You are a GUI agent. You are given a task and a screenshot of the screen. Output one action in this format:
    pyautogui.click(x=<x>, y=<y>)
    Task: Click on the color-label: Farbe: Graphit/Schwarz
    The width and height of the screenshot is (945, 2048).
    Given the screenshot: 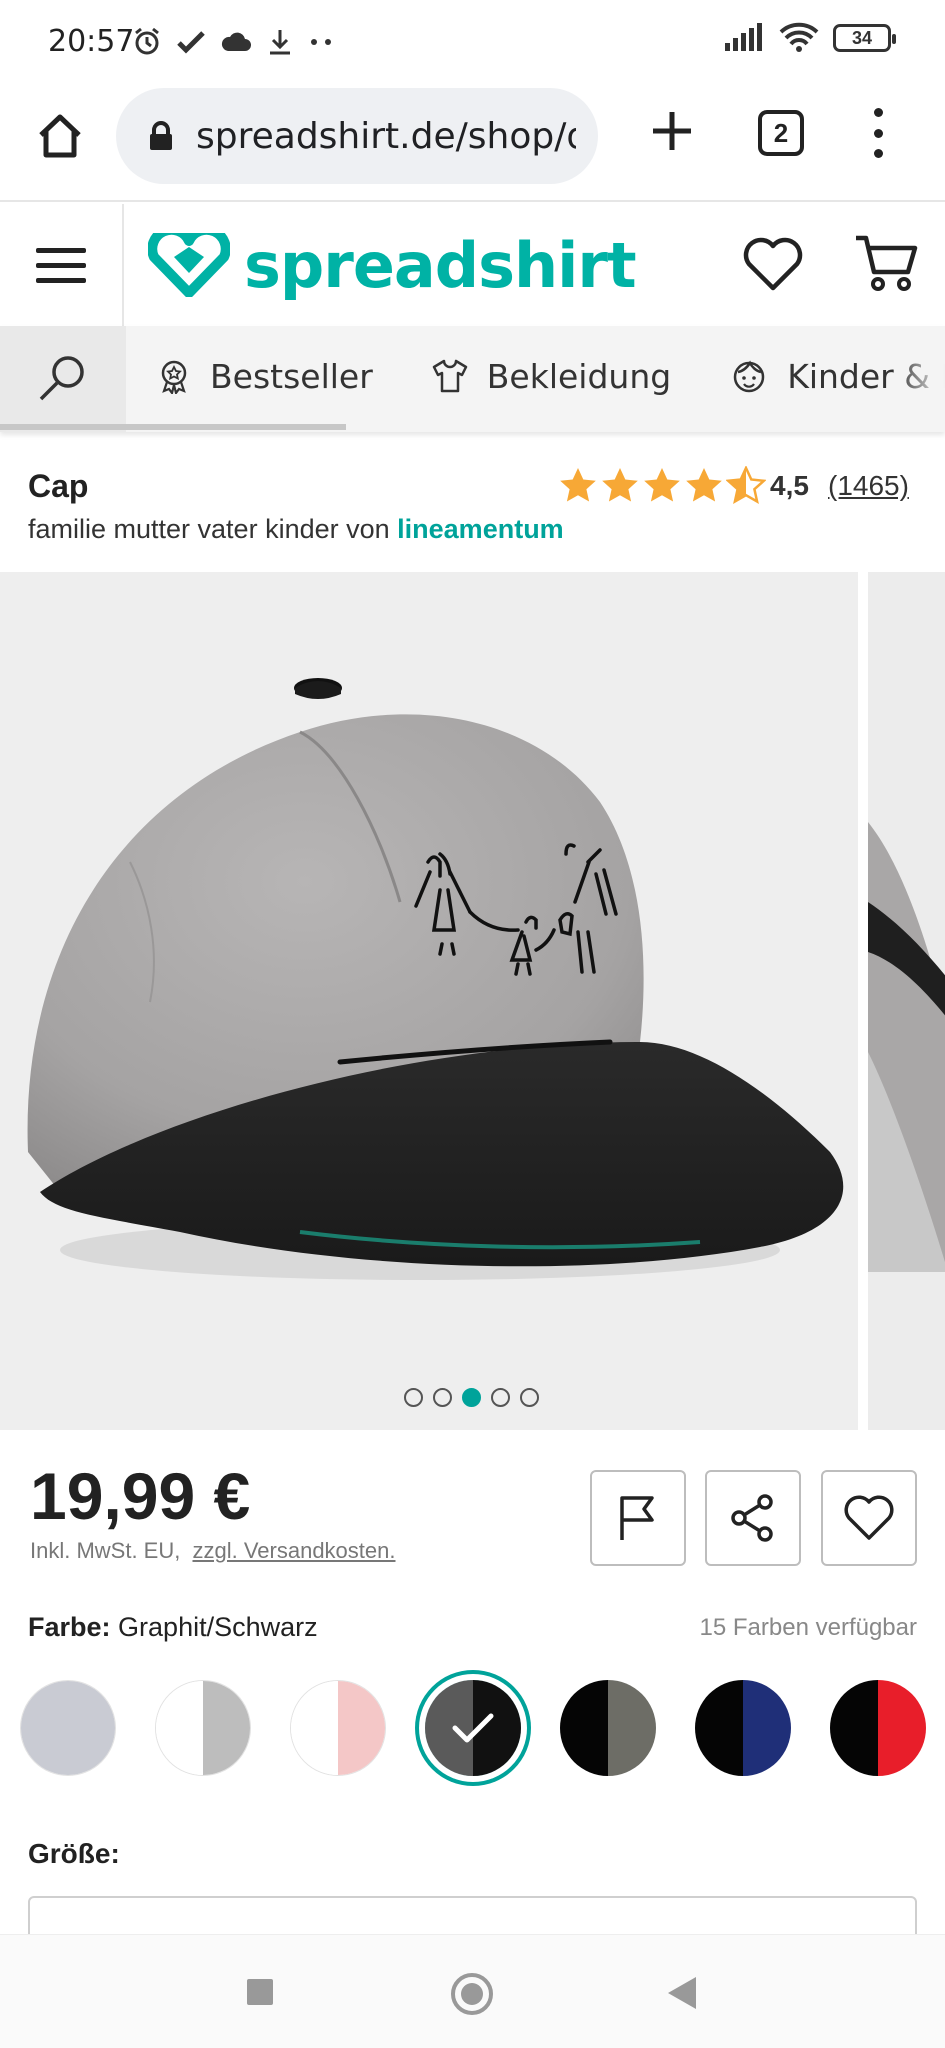 What is the action you would take?
    pyautogui.click(x=173, y=1627)
    